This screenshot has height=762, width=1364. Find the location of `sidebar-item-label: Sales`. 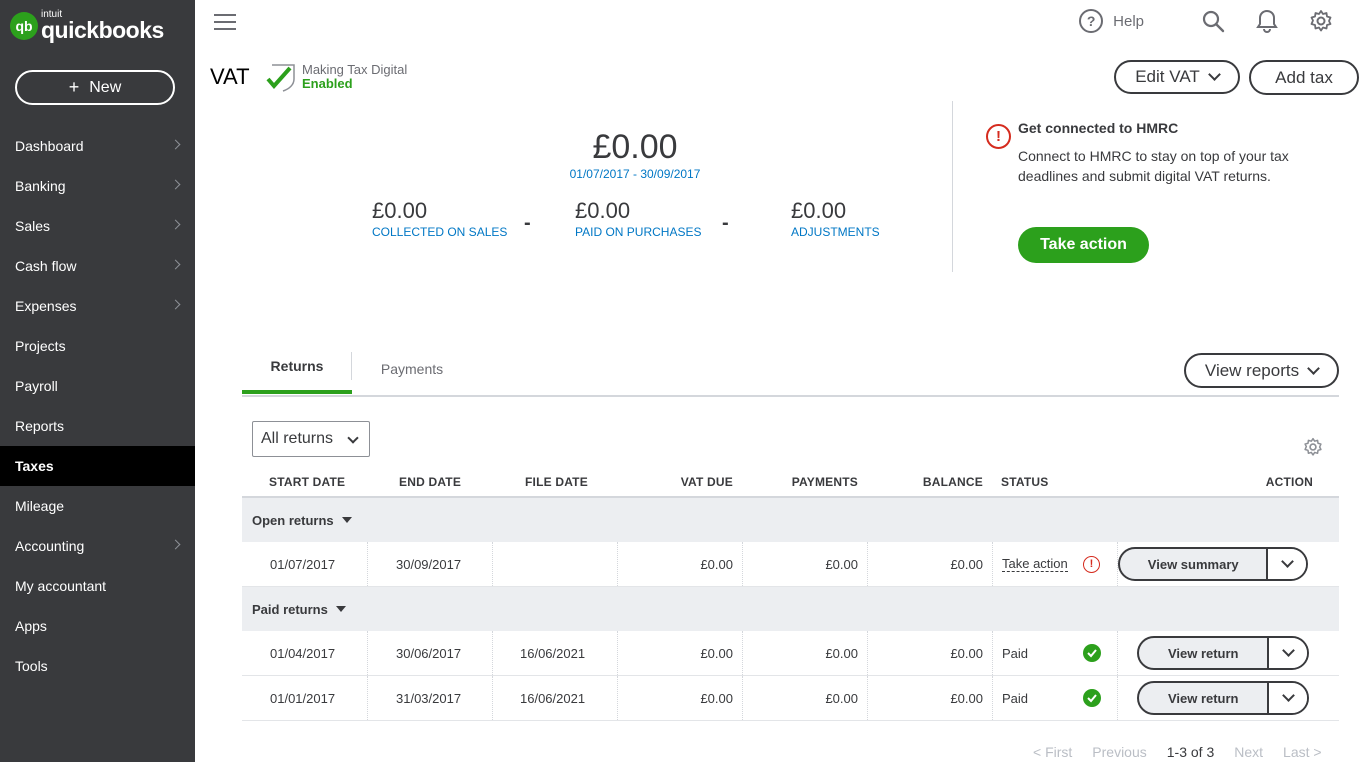

sidebar-item-label: Sales is located at coordinates (33, 226).